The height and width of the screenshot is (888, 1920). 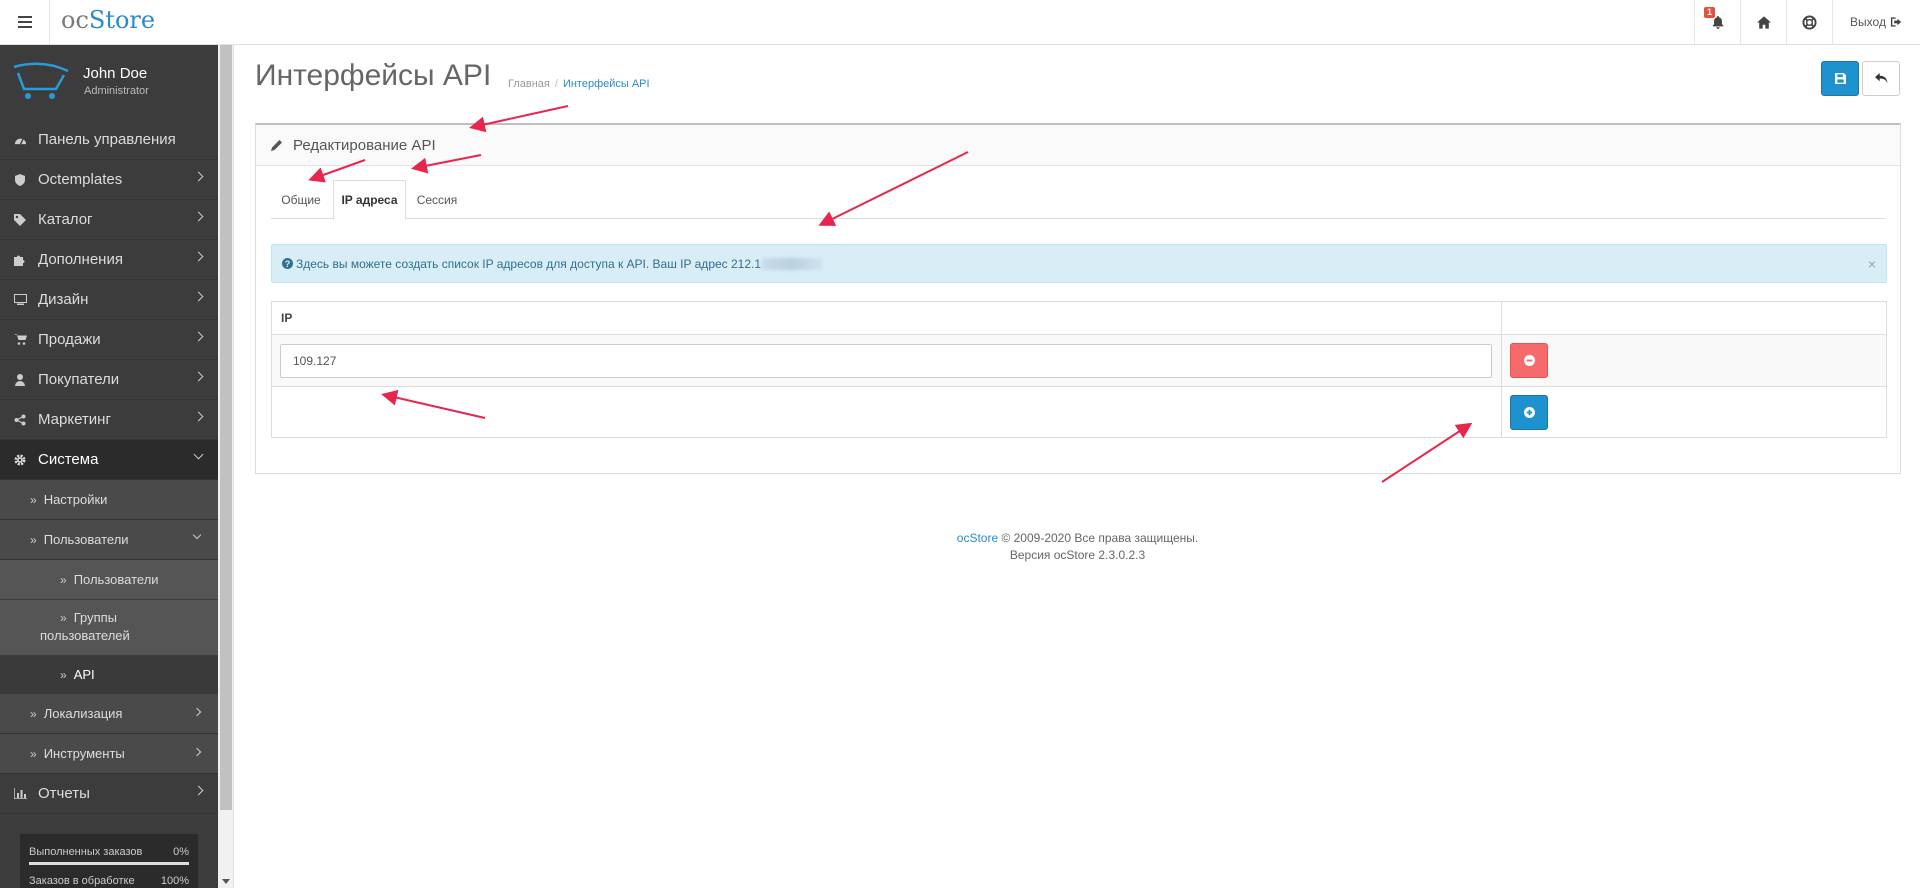 I want to click on ip-cell: 109.127, so click(x=886, y=360).